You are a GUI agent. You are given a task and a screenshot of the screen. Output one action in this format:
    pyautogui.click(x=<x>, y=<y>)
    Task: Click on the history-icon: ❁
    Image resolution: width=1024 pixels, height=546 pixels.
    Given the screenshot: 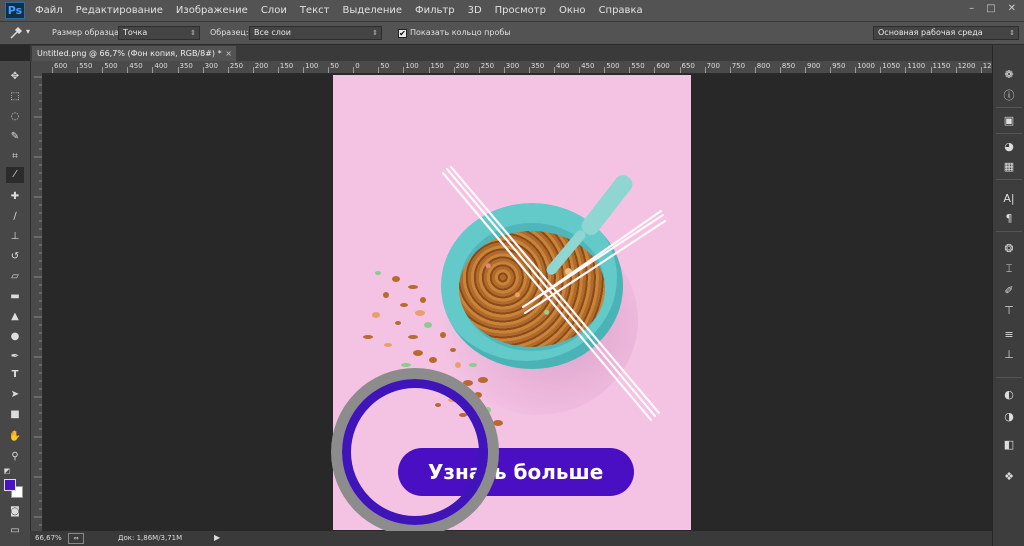 What is the action you would take?
    pyautogui.click(x=1009, y=75)
    